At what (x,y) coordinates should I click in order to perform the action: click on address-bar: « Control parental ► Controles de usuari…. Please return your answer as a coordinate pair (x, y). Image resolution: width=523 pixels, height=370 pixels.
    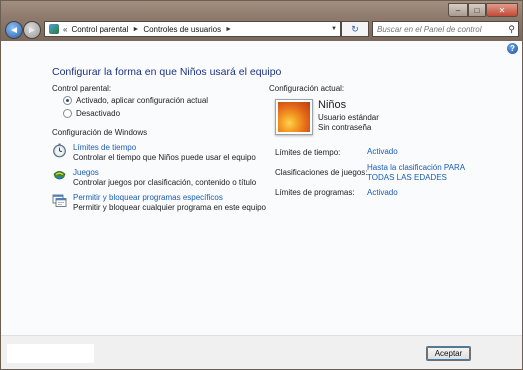
    Looking at the image, I should click on (192, 29).